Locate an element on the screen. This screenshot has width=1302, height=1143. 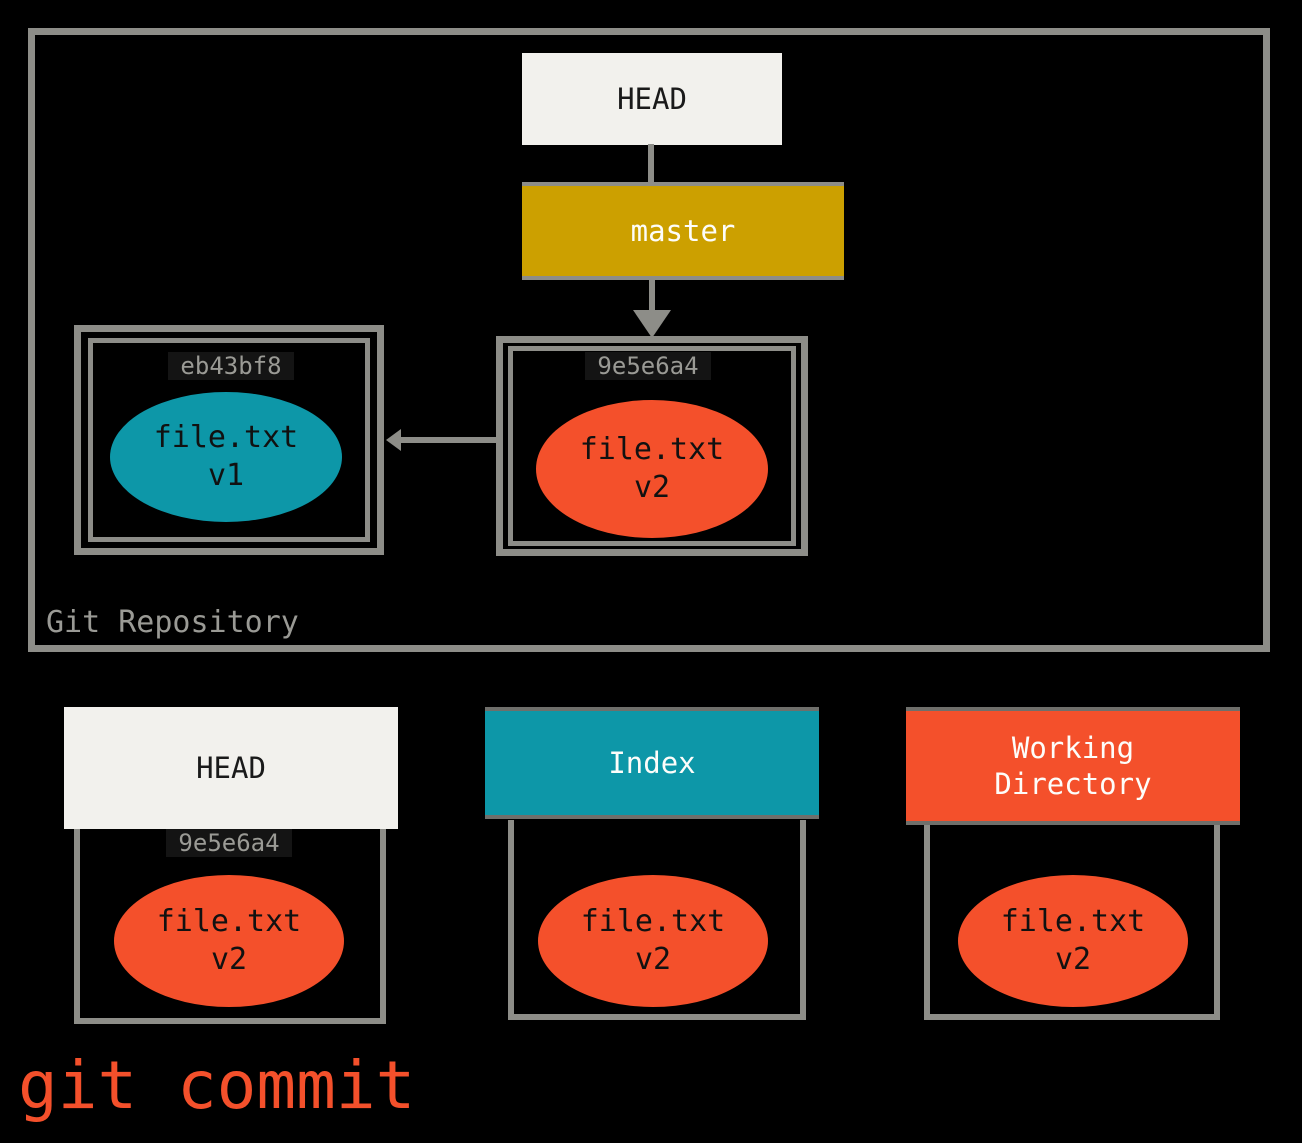
commit-parent-connector is located at coordinates (450, 440).